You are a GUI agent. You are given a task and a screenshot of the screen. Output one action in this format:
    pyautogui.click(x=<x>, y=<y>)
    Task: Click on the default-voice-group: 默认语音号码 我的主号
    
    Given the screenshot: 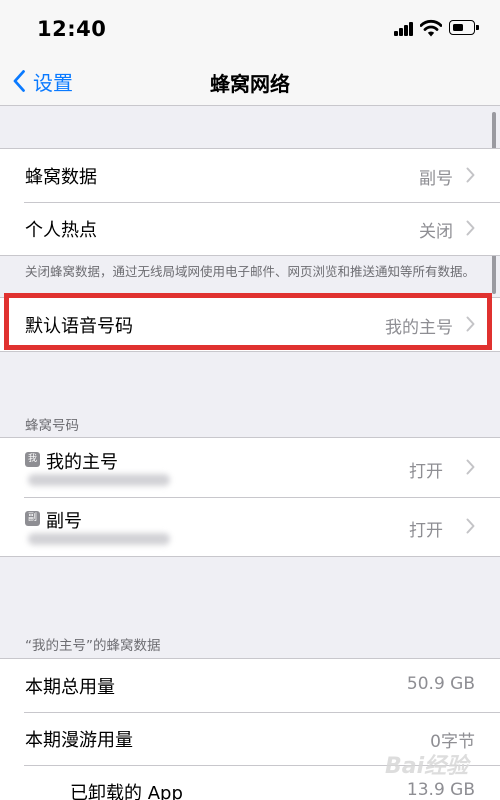 What is the action you would take?
    pyautogui.click(x=250, y=324)
    